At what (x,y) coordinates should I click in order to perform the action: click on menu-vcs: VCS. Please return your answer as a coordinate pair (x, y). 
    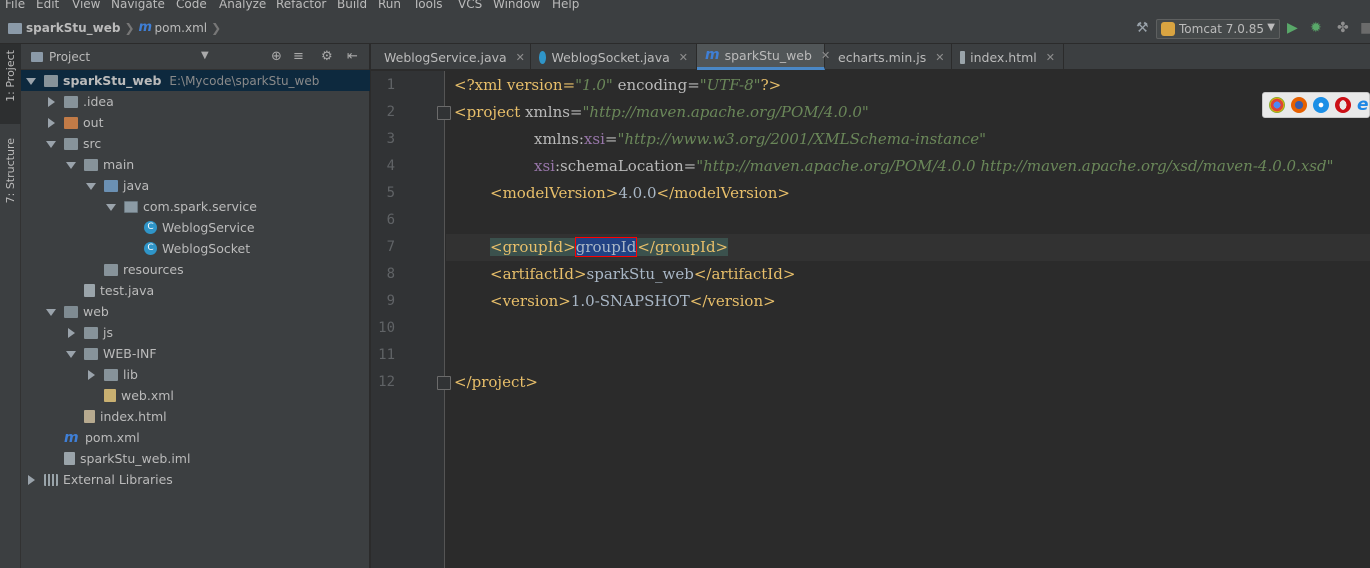
    Looking at the image, I should click on (470, 5).